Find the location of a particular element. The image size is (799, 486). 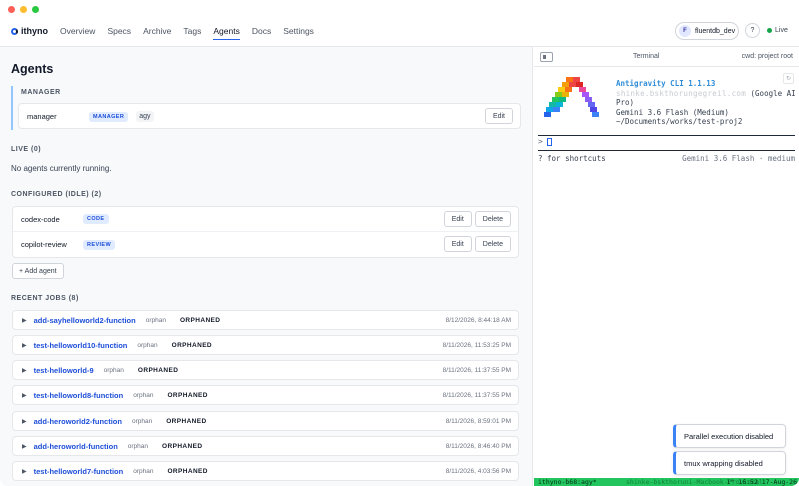

nav-link-archive: Archive is located at coordinates (157, 33).